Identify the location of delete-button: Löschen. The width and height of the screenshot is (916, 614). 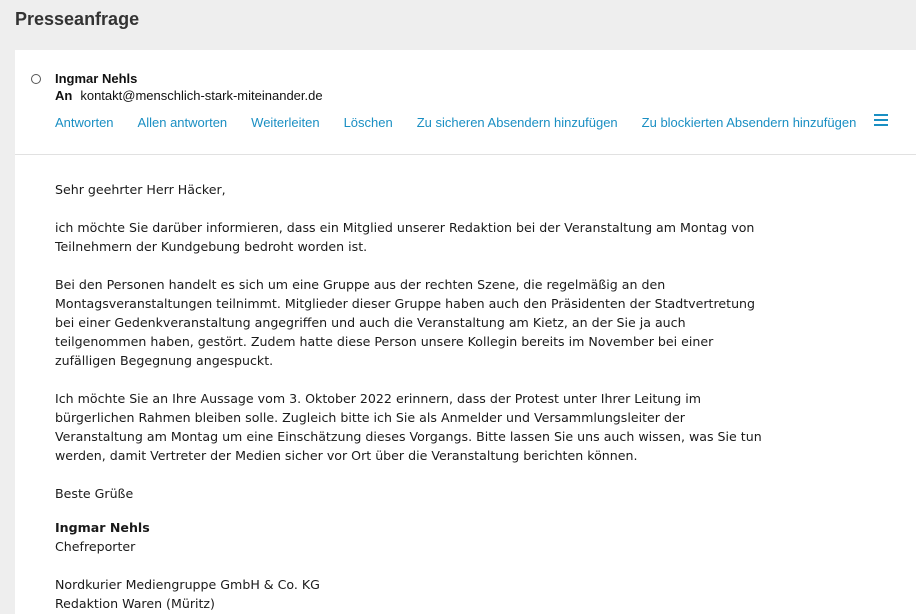
(368, 122).